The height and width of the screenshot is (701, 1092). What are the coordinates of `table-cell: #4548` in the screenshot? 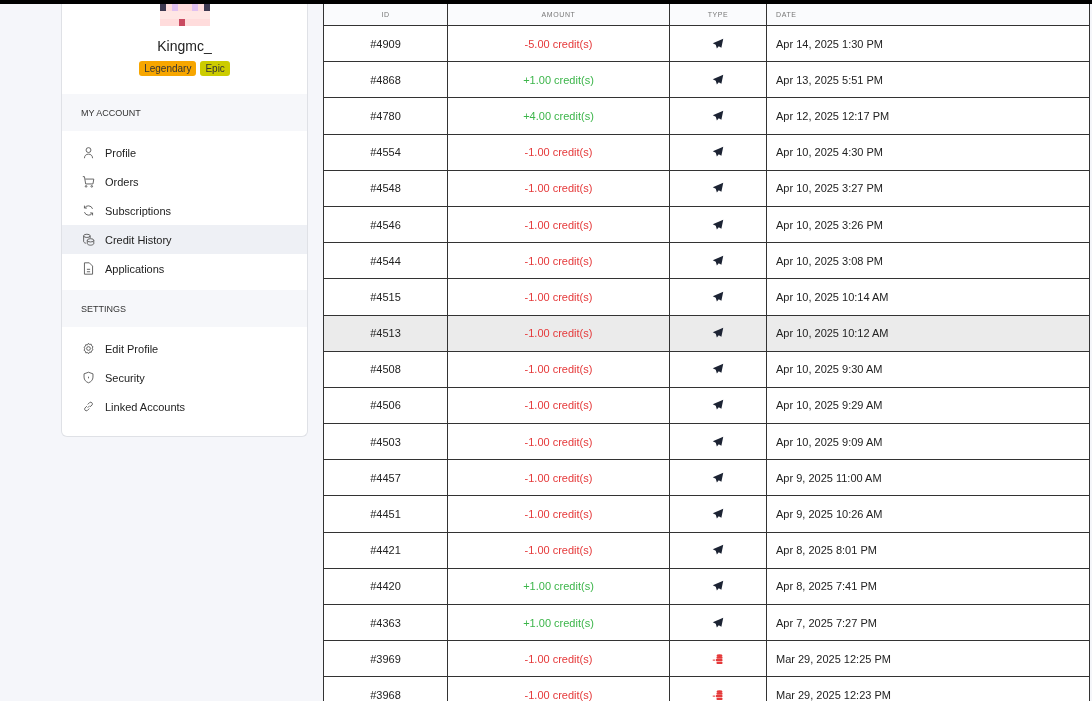 It's located at (386, 188).